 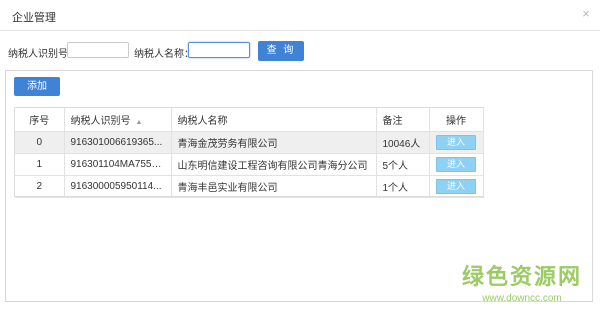 I want to click on close-icon: ×, so click(x=586, y=13).